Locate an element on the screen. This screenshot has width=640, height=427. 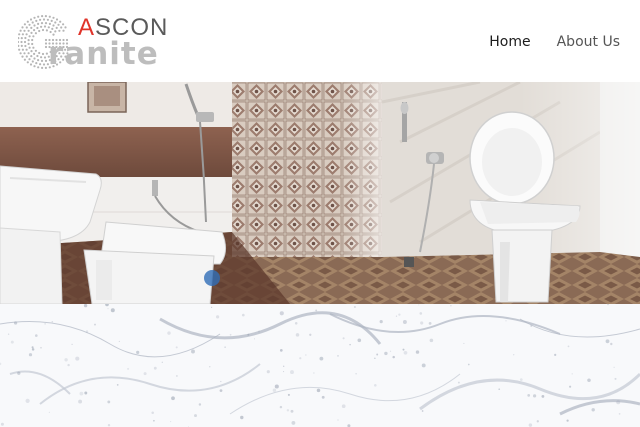
logo-brand-subtitle: ranite is located at coordinates (103, 54).